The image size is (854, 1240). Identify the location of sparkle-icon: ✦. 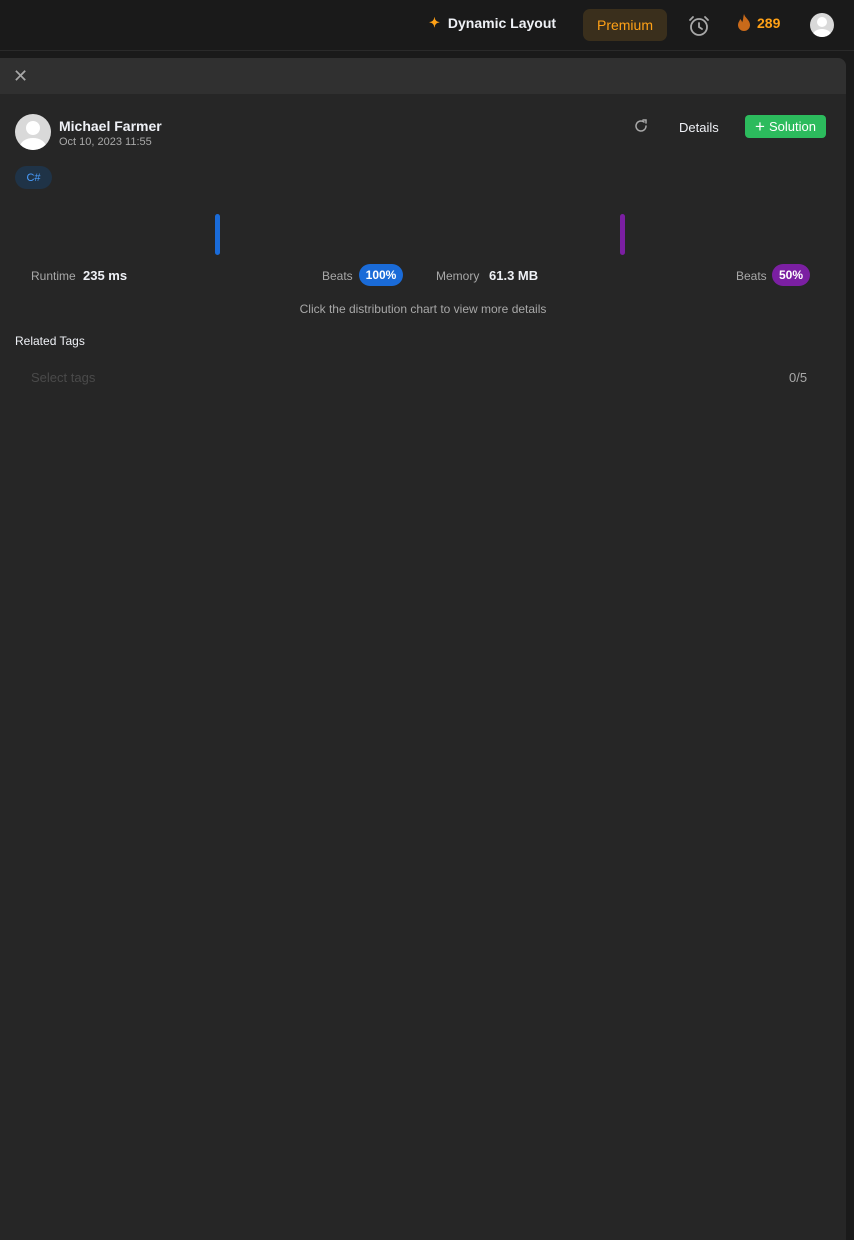
(434, 22).